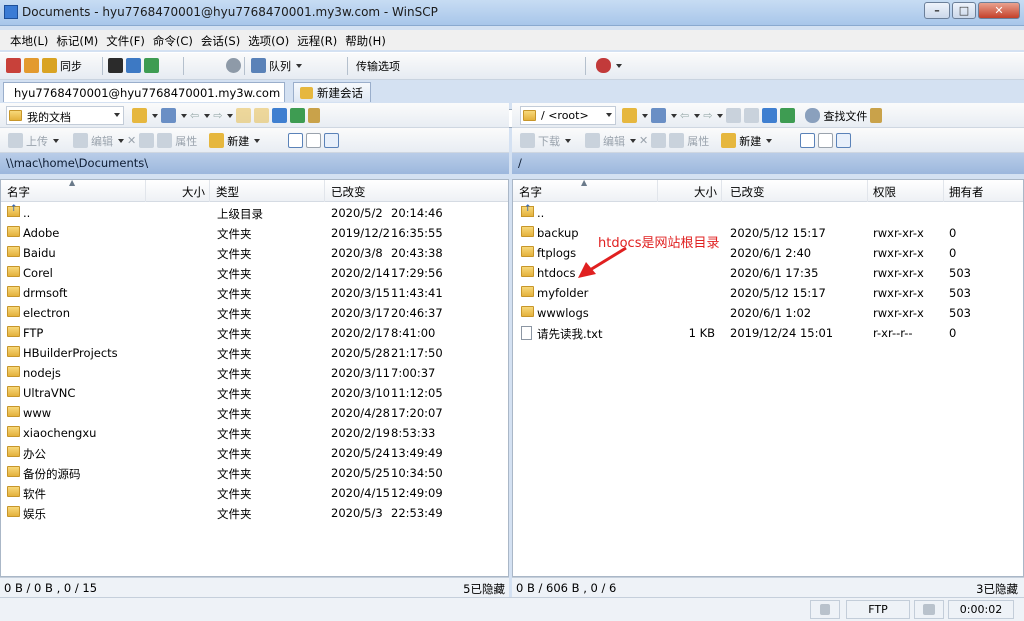 The image size is (1024, 621). Describe the element at coordinates (768, 333) in the screenshot. I see `table-row: 请先读我.txt 1 KB 2019/12/24 15:01 r-xr--r-- 0` at that location.